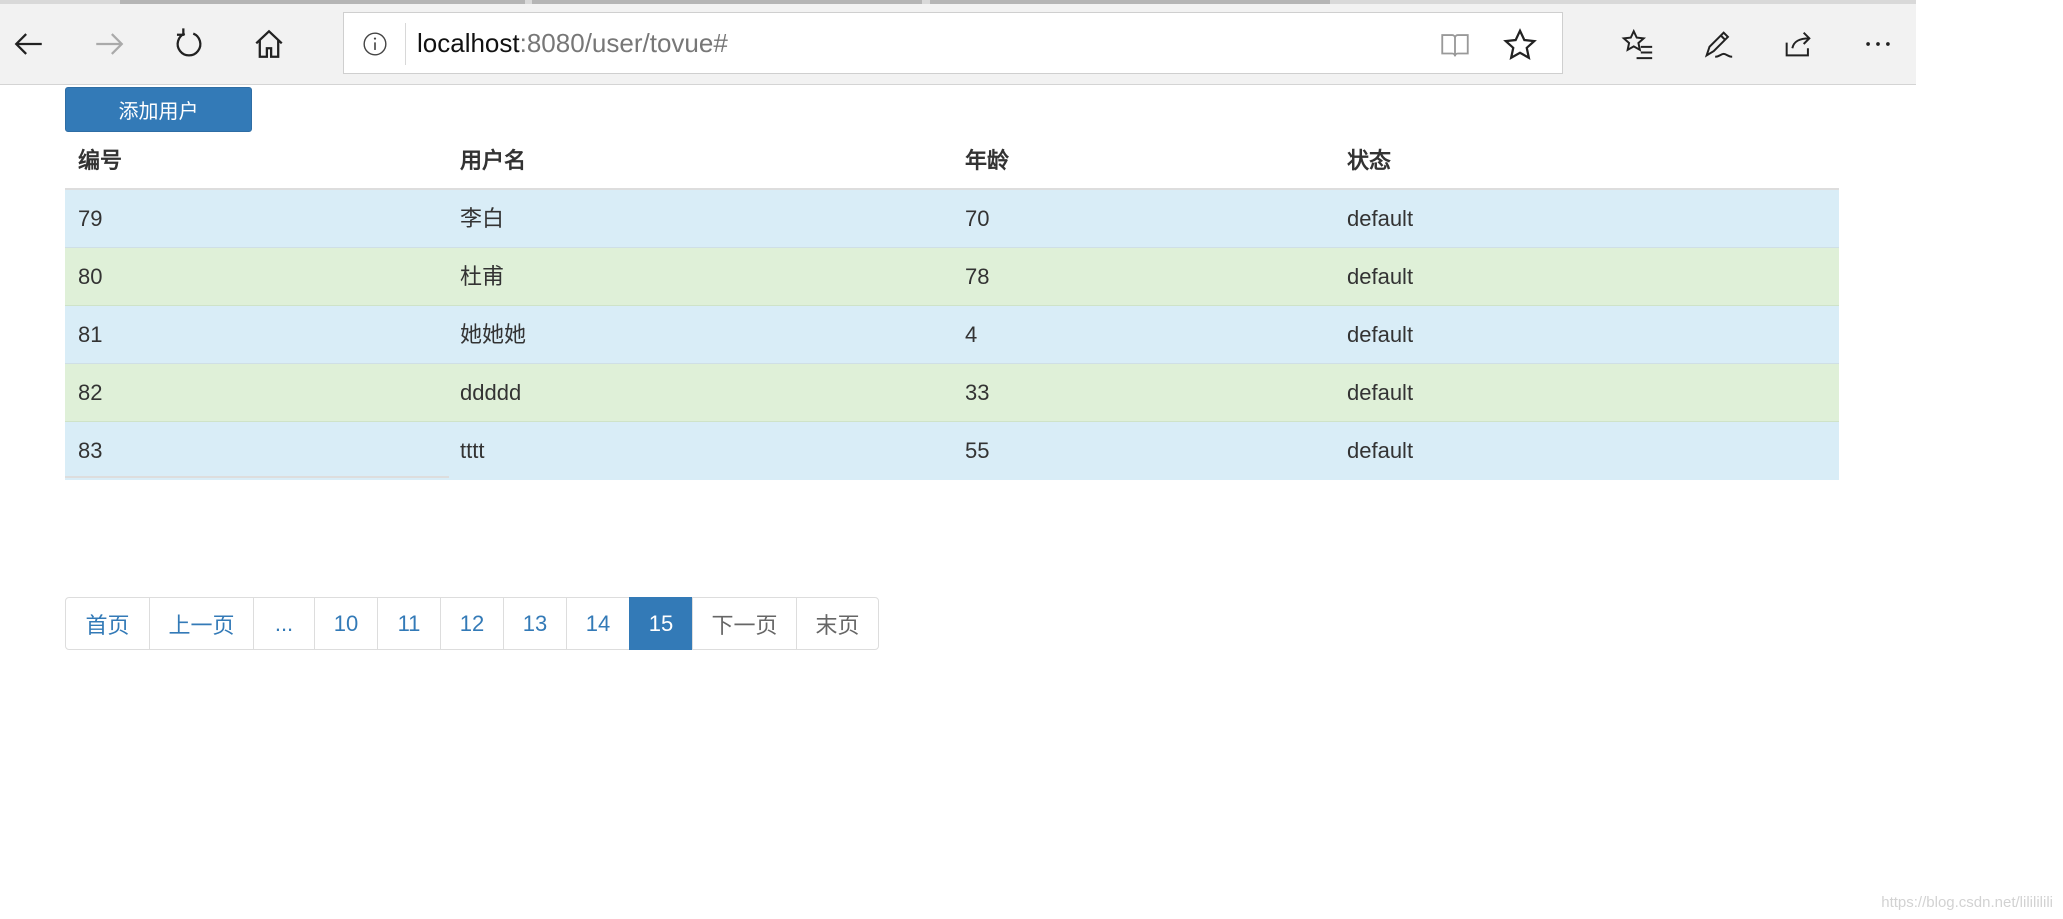 The width and height of the screenshot is (2063, 919). Describe the element at coordinates (1455, 45) in the screenshot. I see `reading-view-icon` at that location.